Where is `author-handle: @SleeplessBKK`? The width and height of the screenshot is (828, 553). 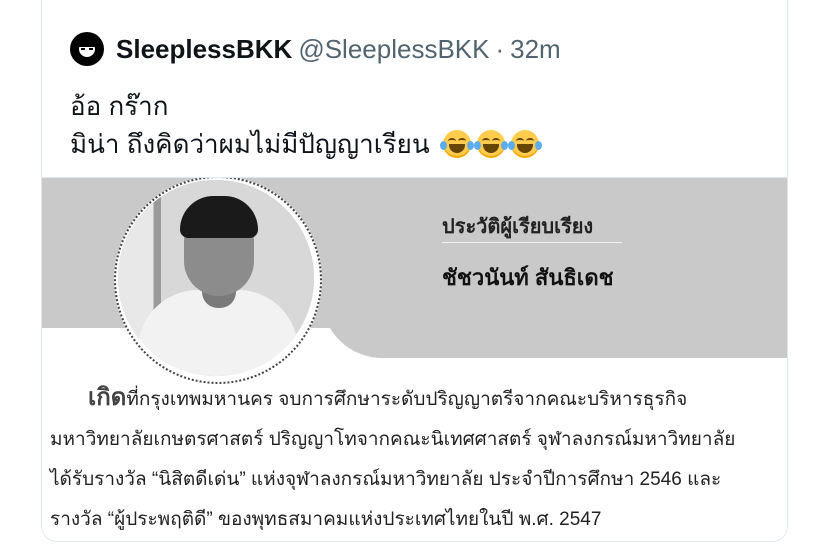 author-handle: @SleeplessBKK is located at coordinates (393, 49).